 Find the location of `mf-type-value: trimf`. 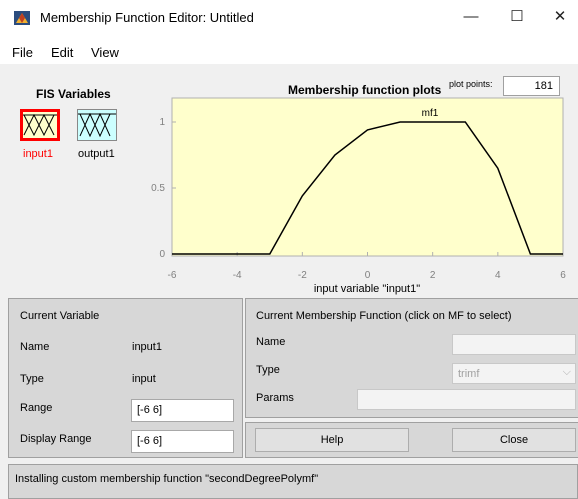

mf-type-value: trimf is located at coordinates (469, 374).